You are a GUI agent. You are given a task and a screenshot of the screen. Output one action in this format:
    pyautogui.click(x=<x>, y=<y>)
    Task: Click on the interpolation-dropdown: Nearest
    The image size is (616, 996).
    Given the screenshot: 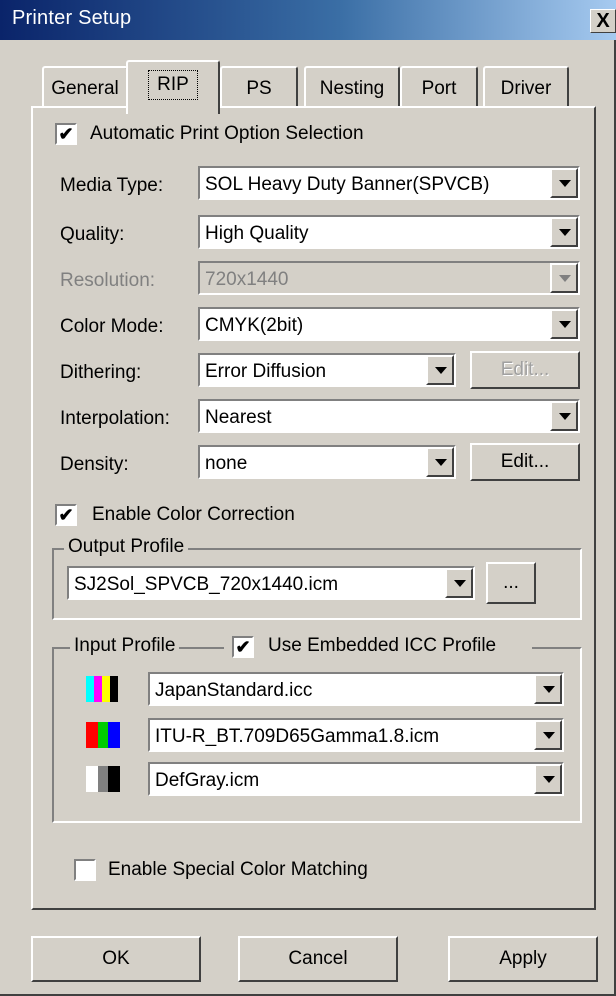 What is the action you would take?
    pyautogui.click(x=389, y=416)
    